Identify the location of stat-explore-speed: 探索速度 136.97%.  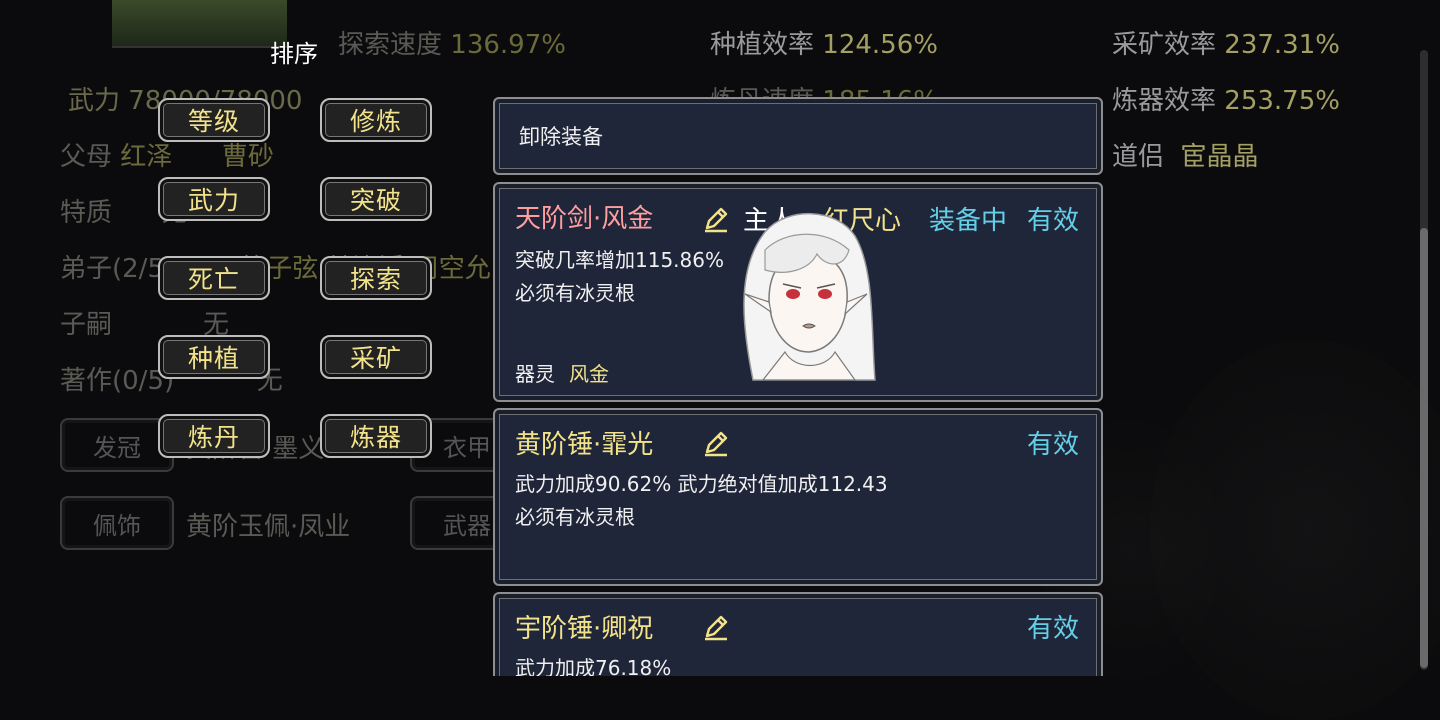
(452, 45).